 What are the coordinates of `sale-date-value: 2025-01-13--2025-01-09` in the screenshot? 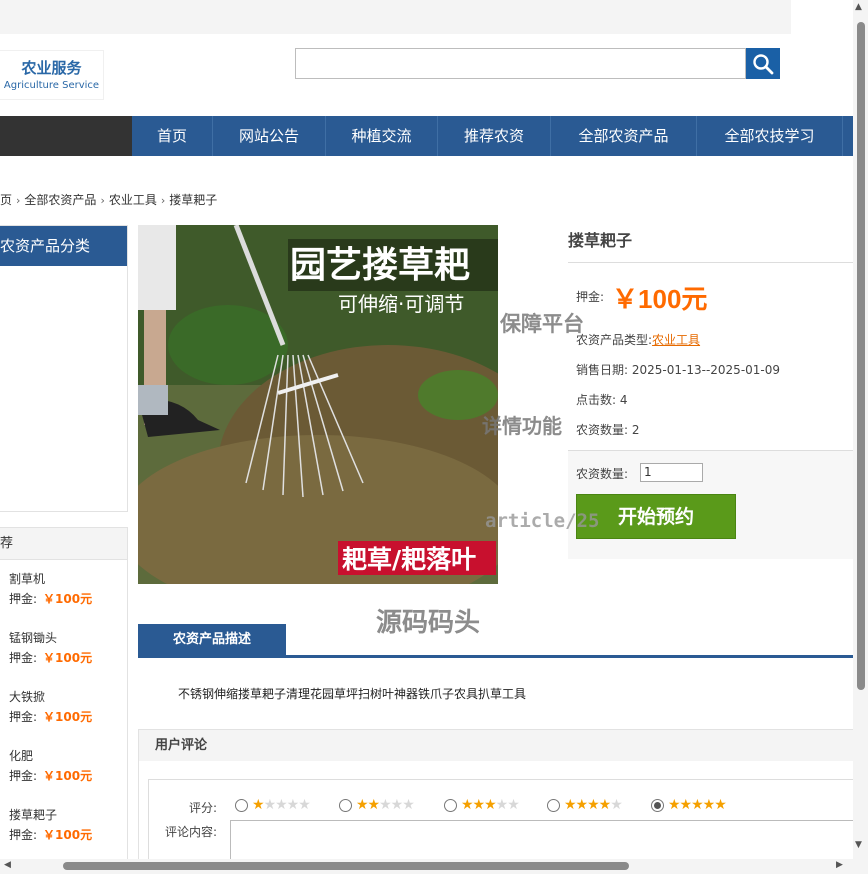 It's located at (706, 370).